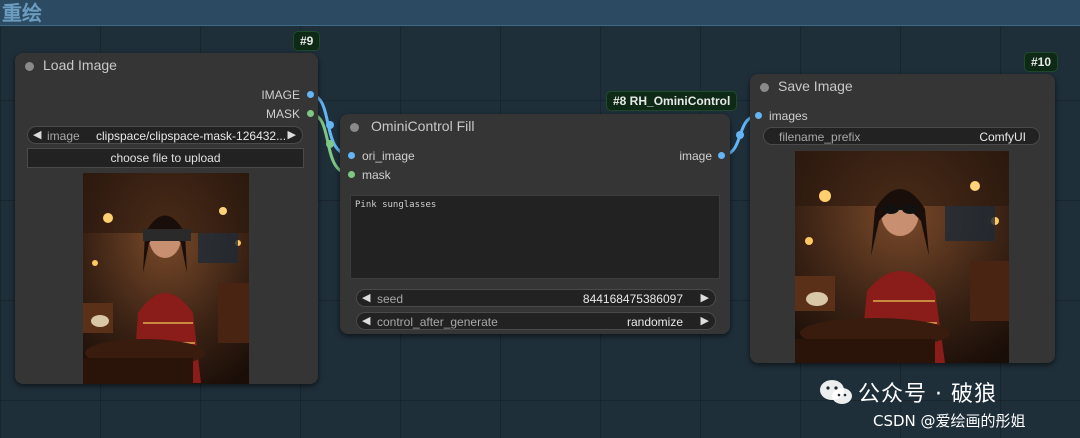 The height and width of the screenshot is (438, 1080). Describe the element at coordinates (758, 115) in the screenshot. I see `input-images-port` at that location.